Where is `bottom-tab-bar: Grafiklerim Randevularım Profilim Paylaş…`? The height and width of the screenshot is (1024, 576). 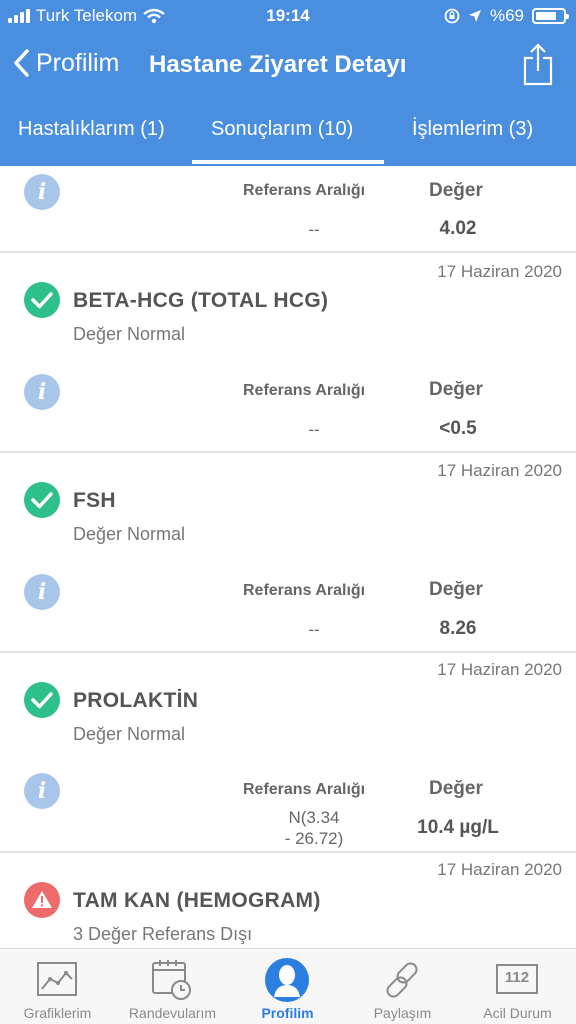 bottom-tab-bar: Grafiklerim Randevularım Profilim Paylaş… is located at coordinates (288, 986).